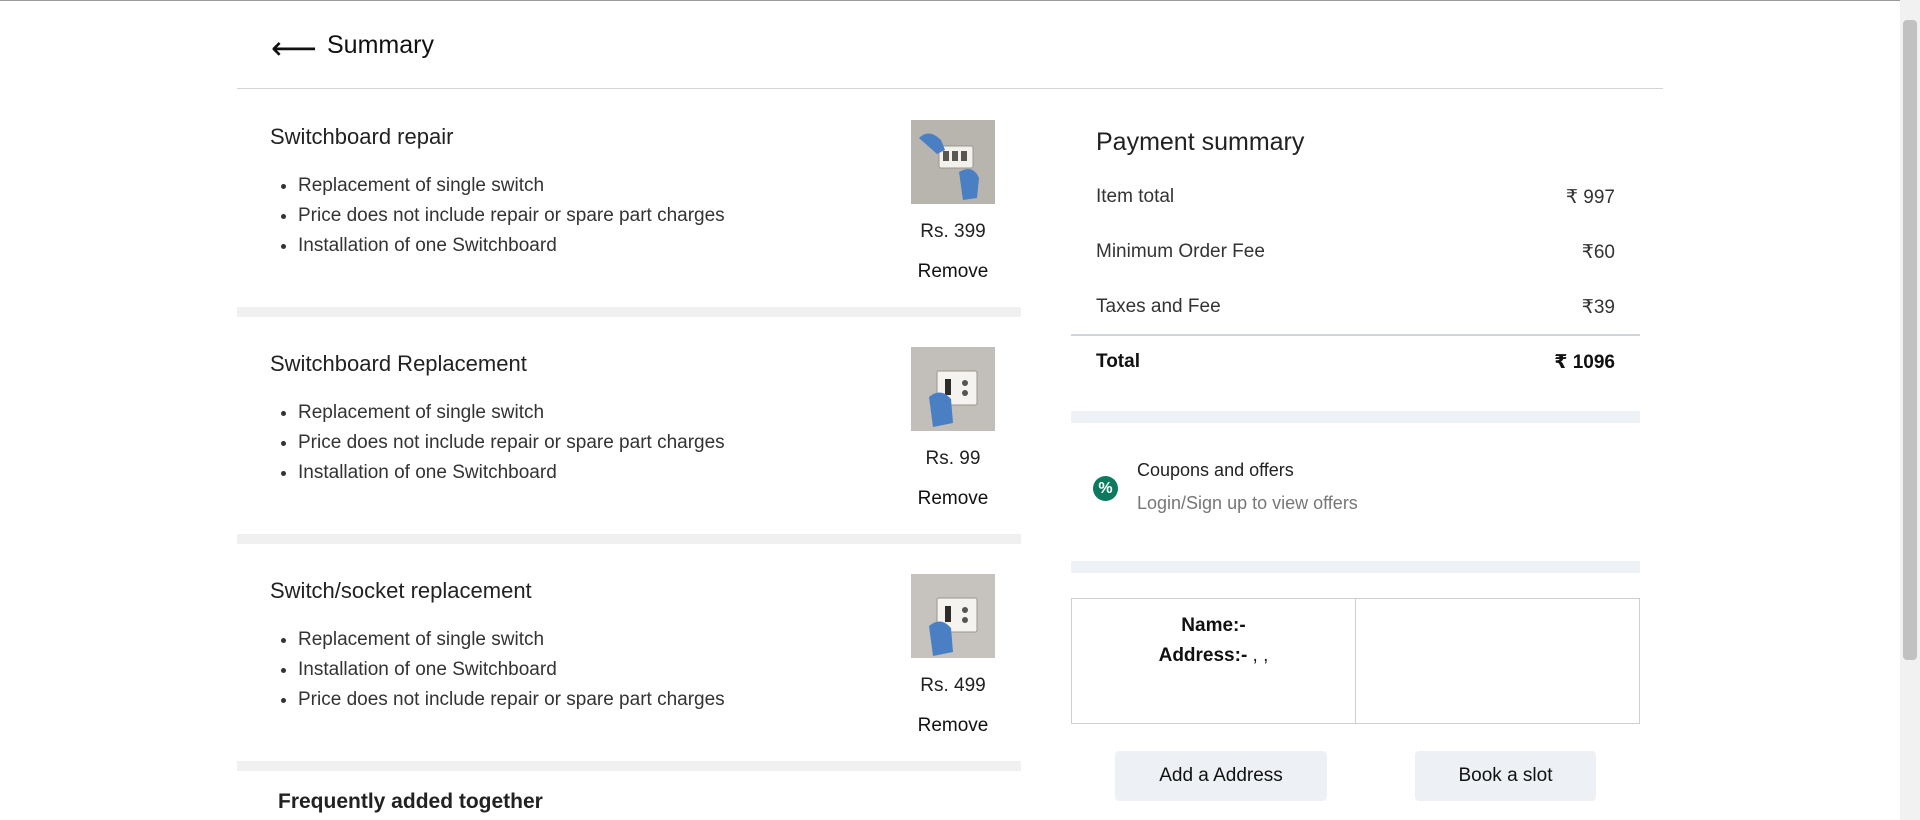  What do you see at coordinates (950, 44) in the screenshot?
I see `summary-header: ⟵ Summary` at bounding box center [950, 44].